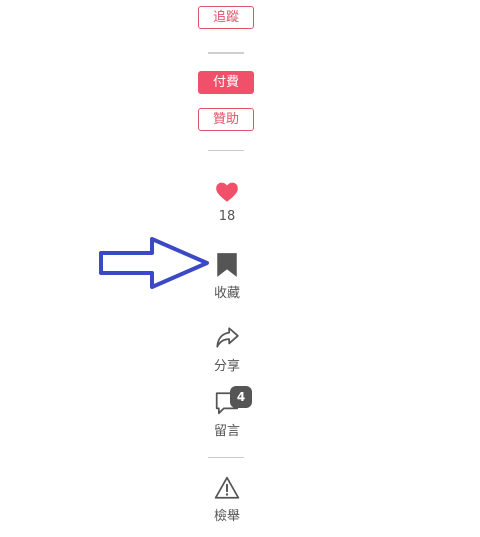  What do you see at coordinates (227, 349) in the screenshot?
I see `share-button: 分享` at bounding box center [227, 349].